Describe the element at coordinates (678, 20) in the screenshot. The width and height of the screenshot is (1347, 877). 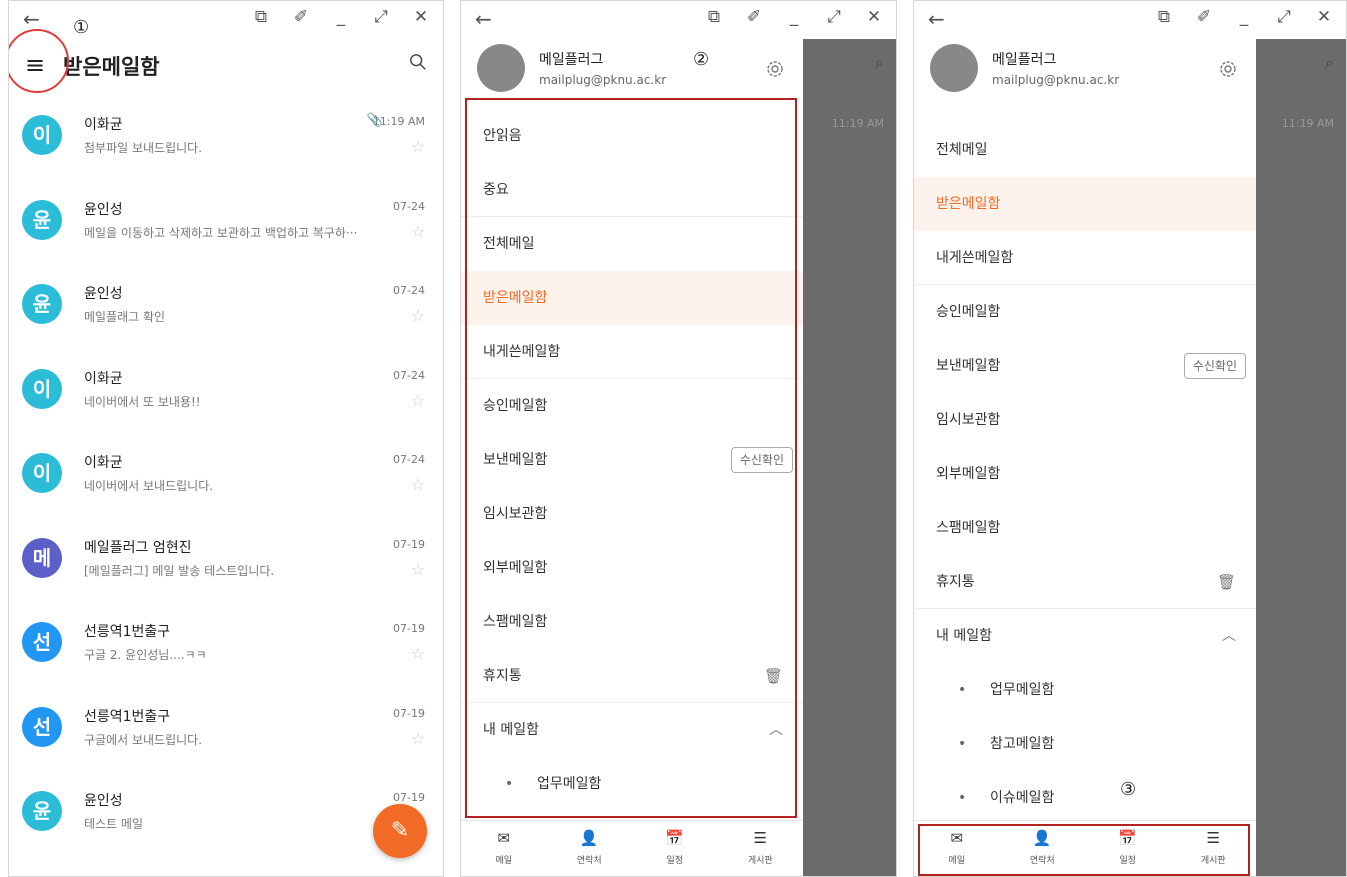
I see `window-titlebar: ← ⧉ ✐ _ ⤢ ✕` at that location.